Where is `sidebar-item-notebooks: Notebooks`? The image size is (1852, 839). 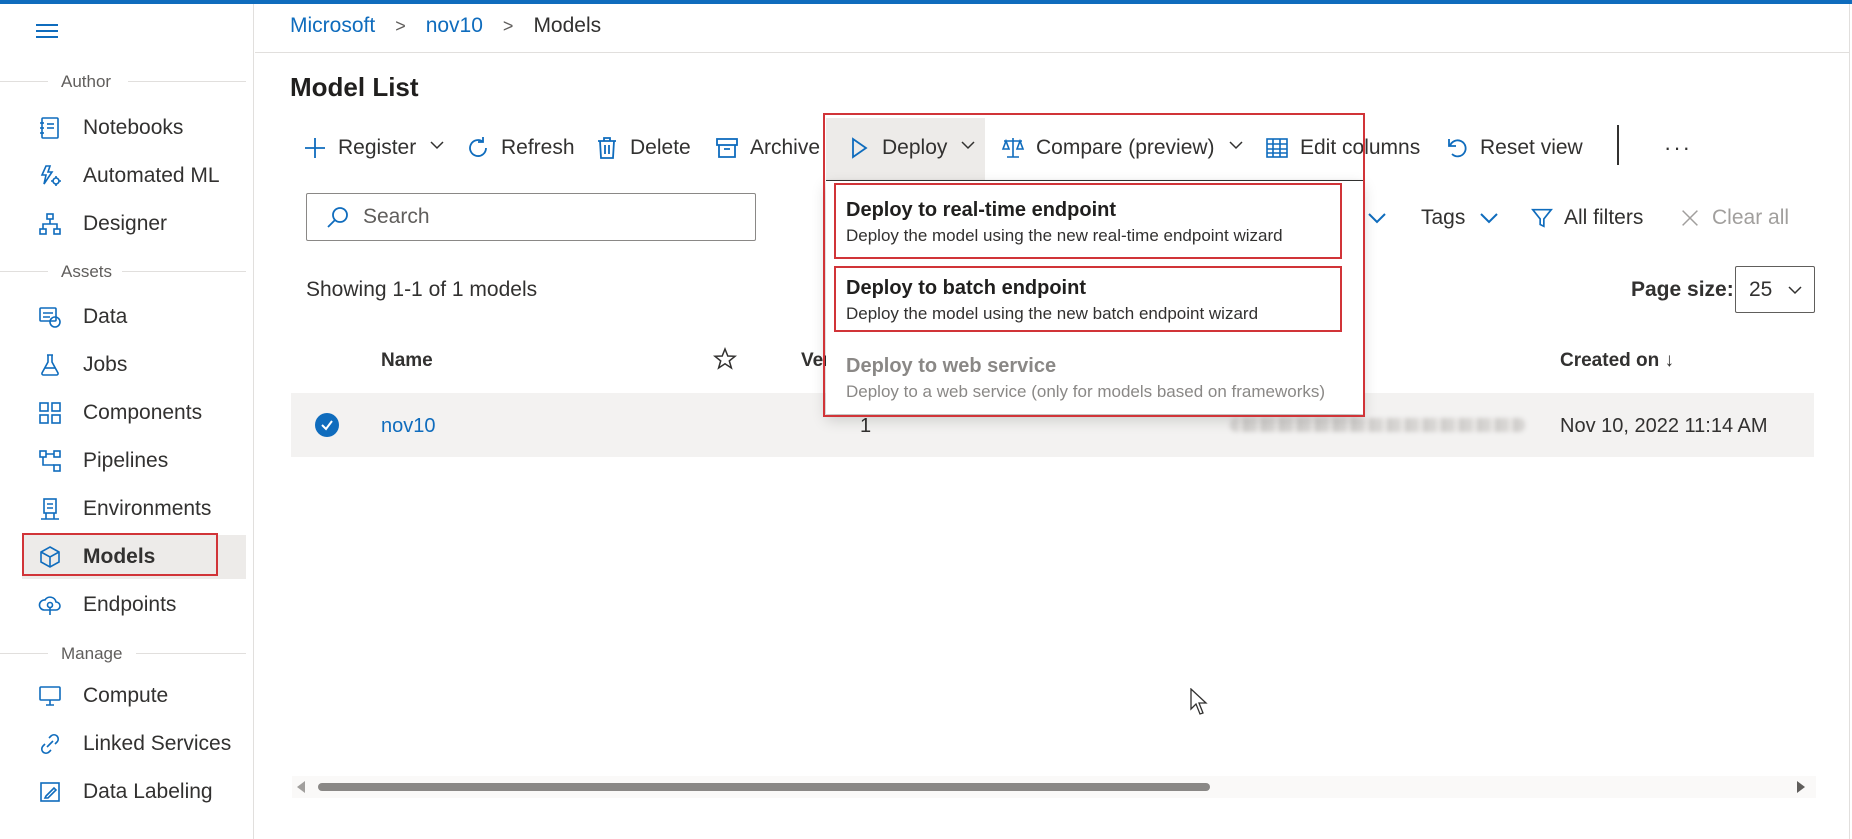 sidebar-item-notebooks: Notebooks is located at coordinates (134, 128).